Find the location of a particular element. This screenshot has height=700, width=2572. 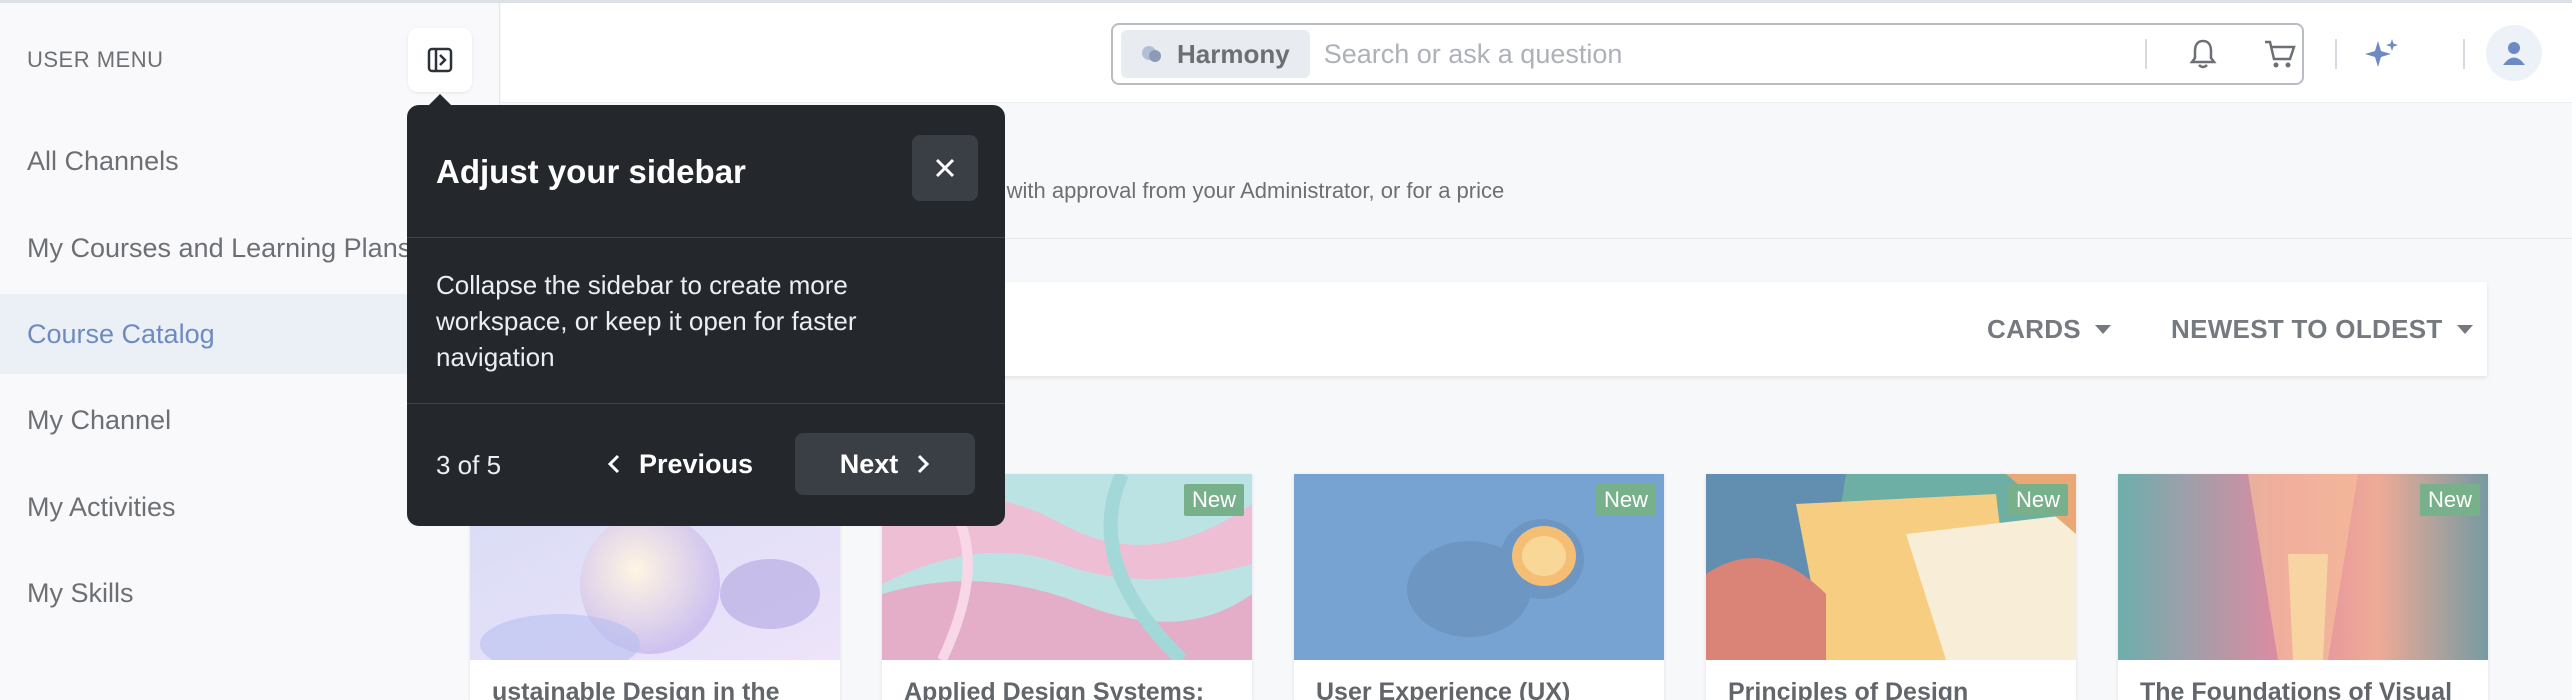

course-card: New The Foundations of Visual is located at coordinates (2303, 587).